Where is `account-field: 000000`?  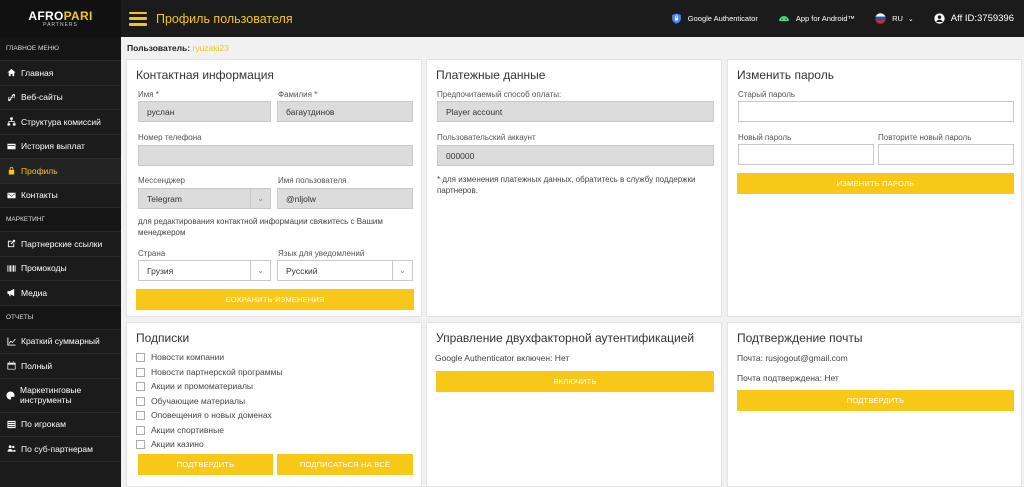 account-field: 000000 is located at coordinates (575, 155).